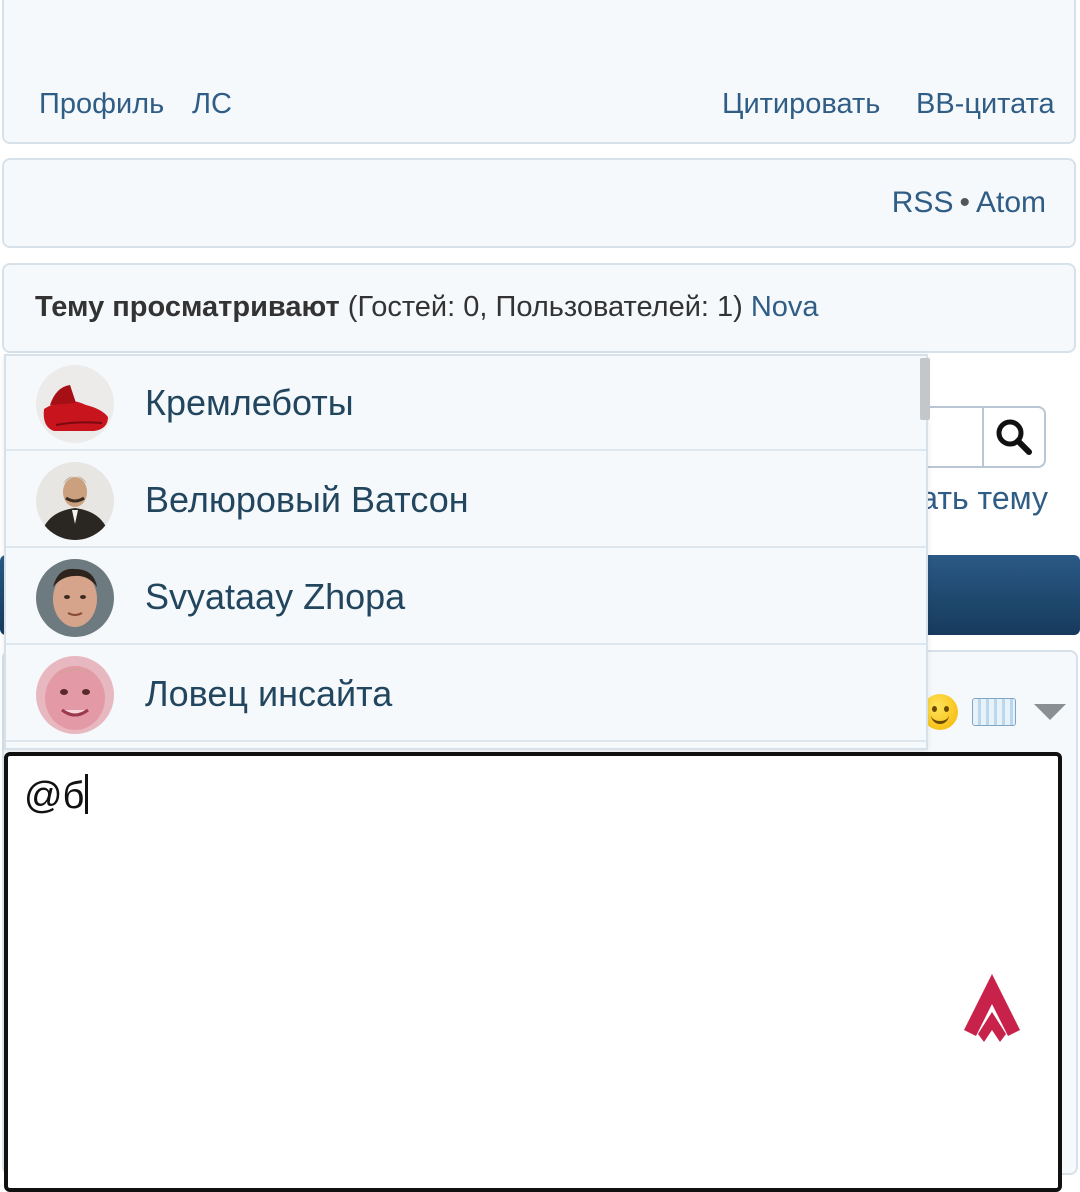 This screenshot has height=1192, width=1080. Describe the element at coordinates (466, 694) in the screenshot. I see `mention-suggestion-item: Ловец инсайта` at that location.